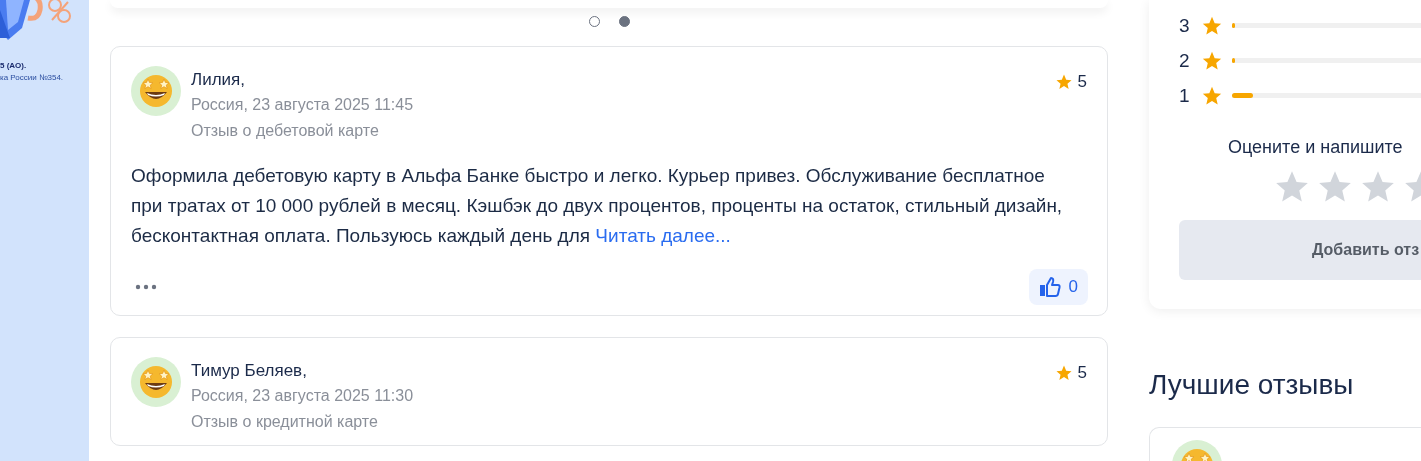 The width and height of the screenshot is (1421, 461). Describe the element at coordinates (249, 371) in the screenshot. I see `author-name: Тимур Беляев,` at that location.